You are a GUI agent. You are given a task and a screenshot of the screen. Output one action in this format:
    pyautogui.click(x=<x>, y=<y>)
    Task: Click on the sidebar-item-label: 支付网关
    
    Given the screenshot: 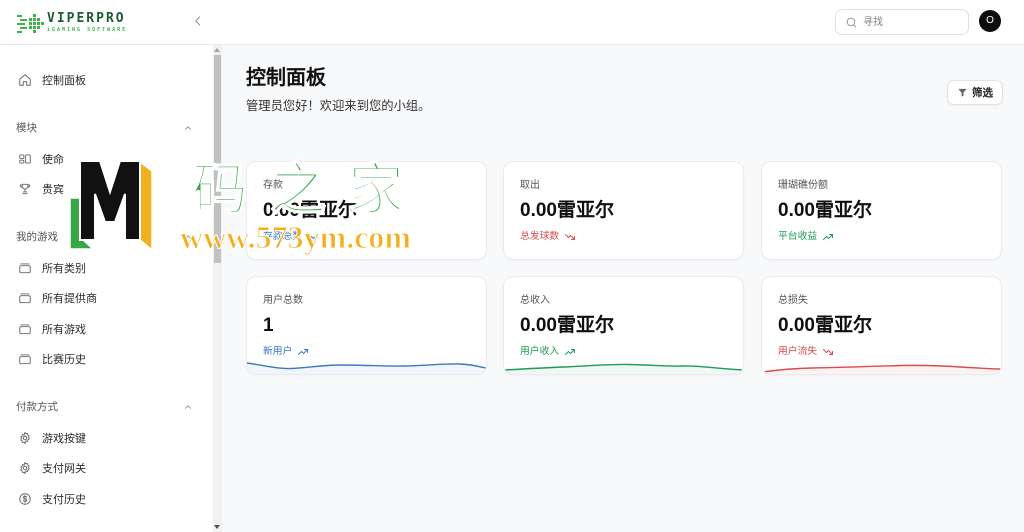 What is the action you would take?
    pyautogui.click(x=64, y=469)
    